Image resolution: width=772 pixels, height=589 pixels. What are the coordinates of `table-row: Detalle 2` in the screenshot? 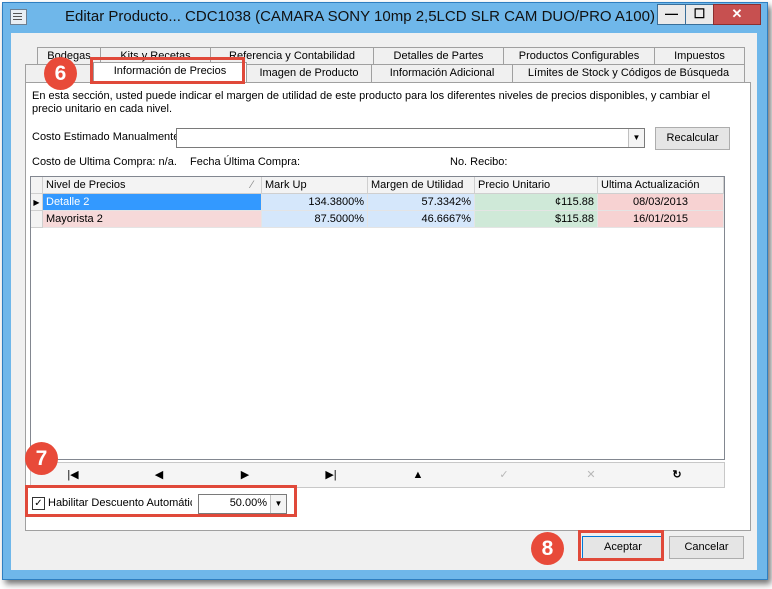 It's located at (152, 202).